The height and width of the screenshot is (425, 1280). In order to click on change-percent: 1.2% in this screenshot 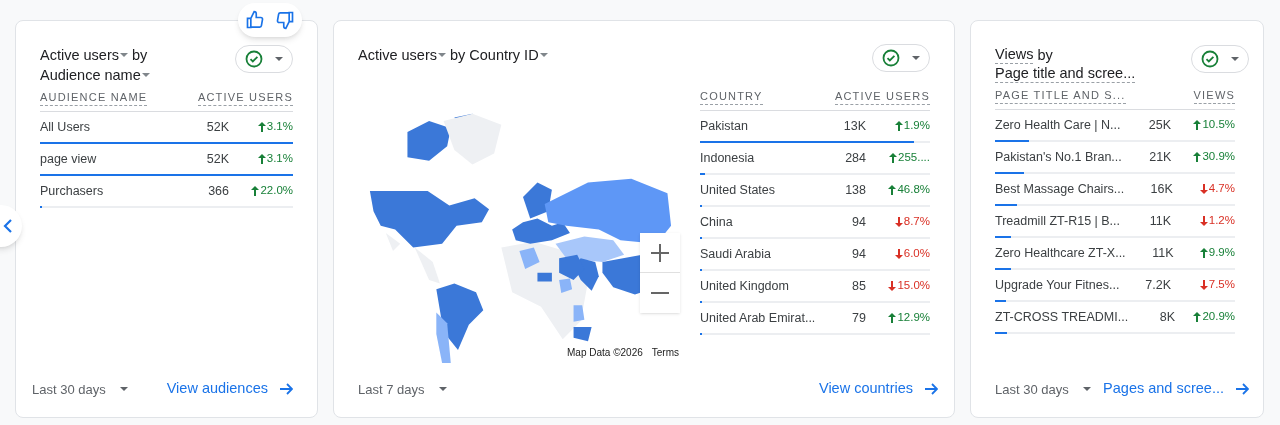, I will do `click(1221, 221)`.